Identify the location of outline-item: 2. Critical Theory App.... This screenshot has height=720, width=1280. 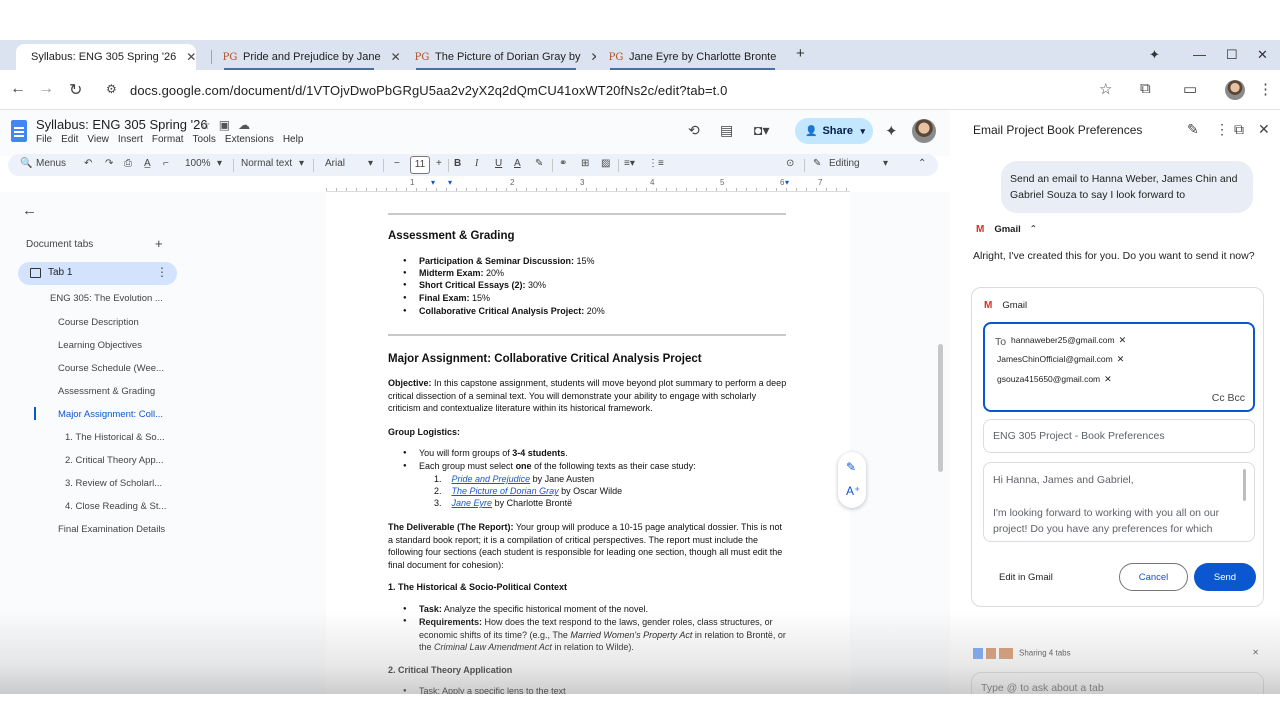
(114, 460).